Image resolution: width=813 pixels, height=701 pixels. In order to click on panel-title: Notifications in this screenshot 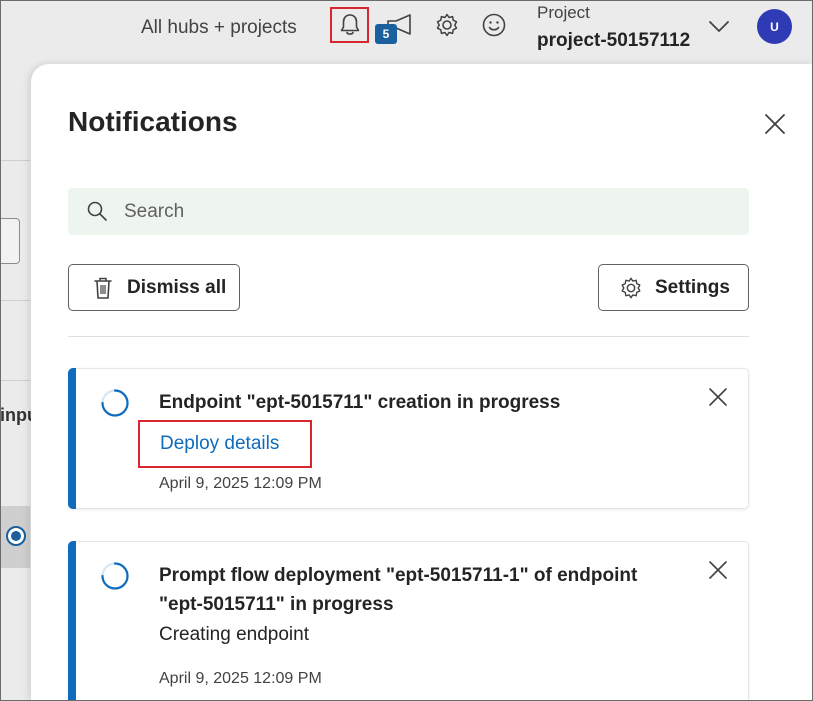, I will do `click(153, 121)`.